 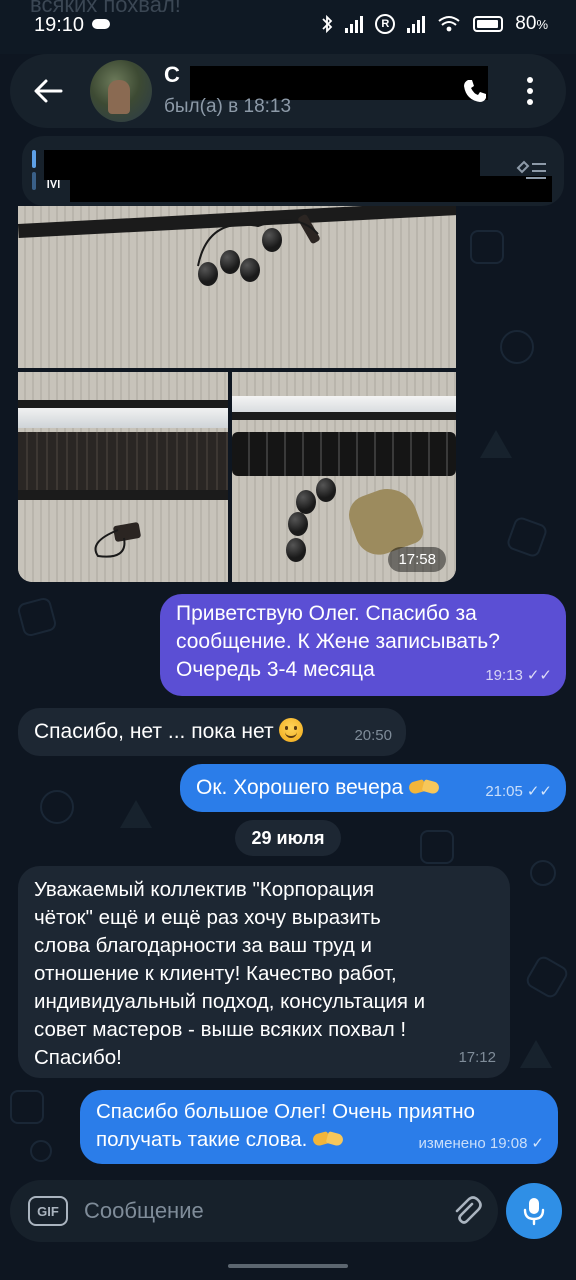 I want to click on cloud-icon, so click(x=101, y=24).